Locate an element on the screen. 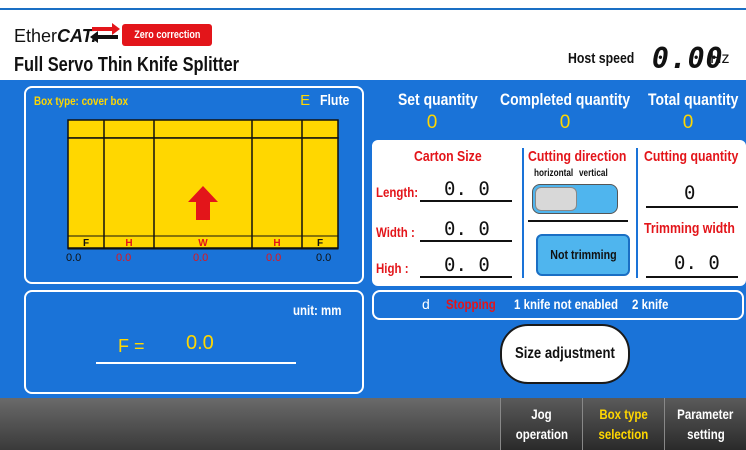  parameter-setting-button: Parameter setting is located at coordinates (705, 424).